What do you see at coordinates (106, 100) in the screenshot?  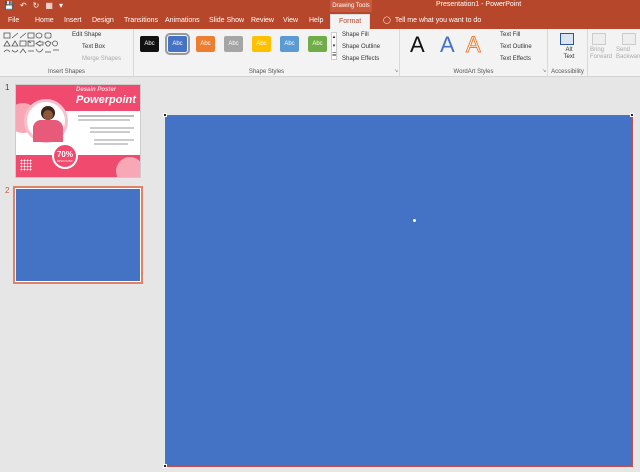 I see `poster-title-line2: Powerpoint` at bounding box center [106, 100].